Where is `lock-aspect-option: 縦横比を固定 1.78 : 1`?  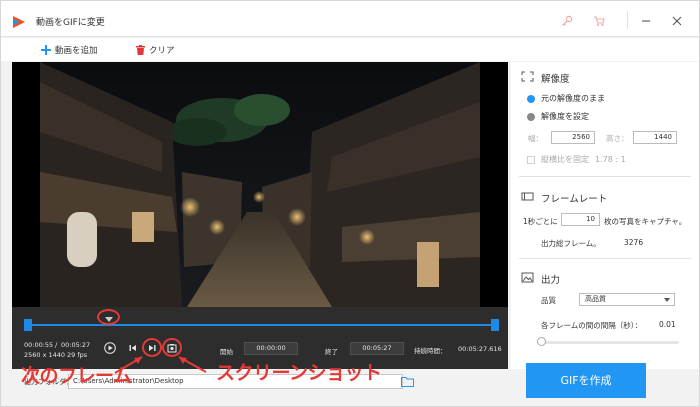 lock-aspect-option: 縦横比を固定 1.78 : 1 is located at coordinates (576, 159).